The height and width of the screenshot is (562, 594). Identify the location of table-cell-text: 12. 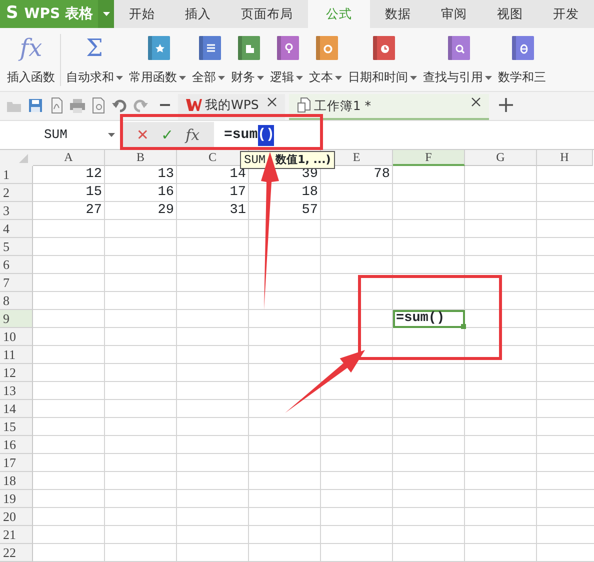
(93, 175).